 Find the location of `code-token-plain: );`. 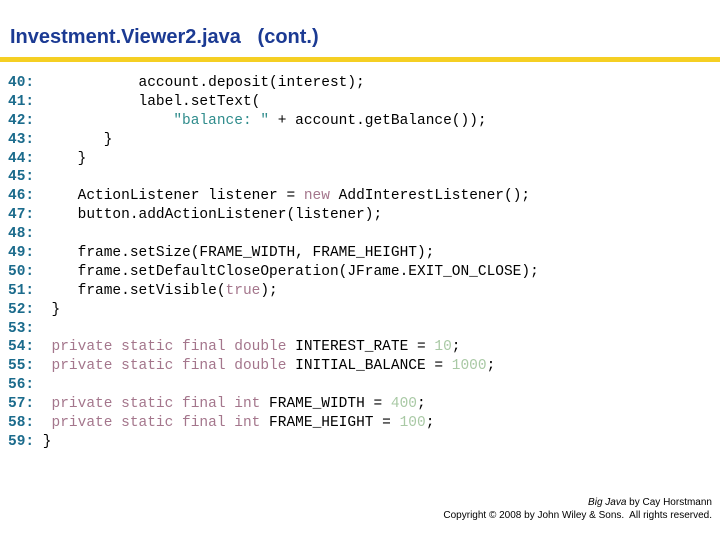

code-token-plain: ); is located at coordinates (269, 290).